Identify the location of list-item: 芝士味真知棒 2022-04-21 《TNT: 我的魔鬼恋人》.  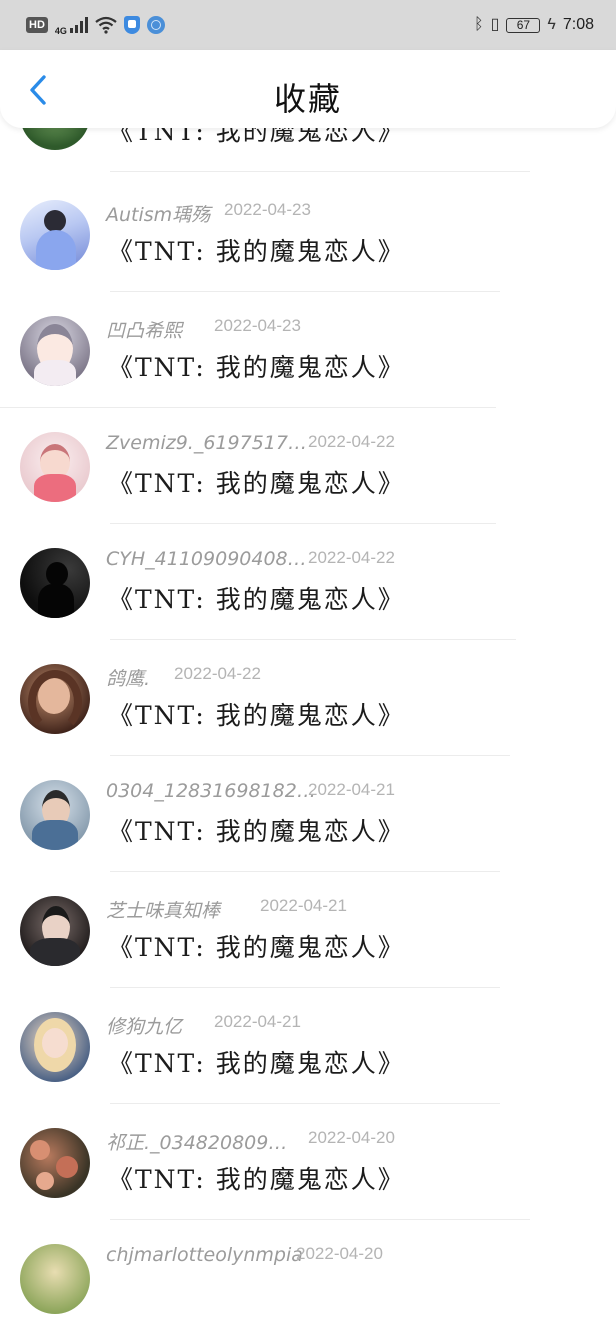
(308, 930).